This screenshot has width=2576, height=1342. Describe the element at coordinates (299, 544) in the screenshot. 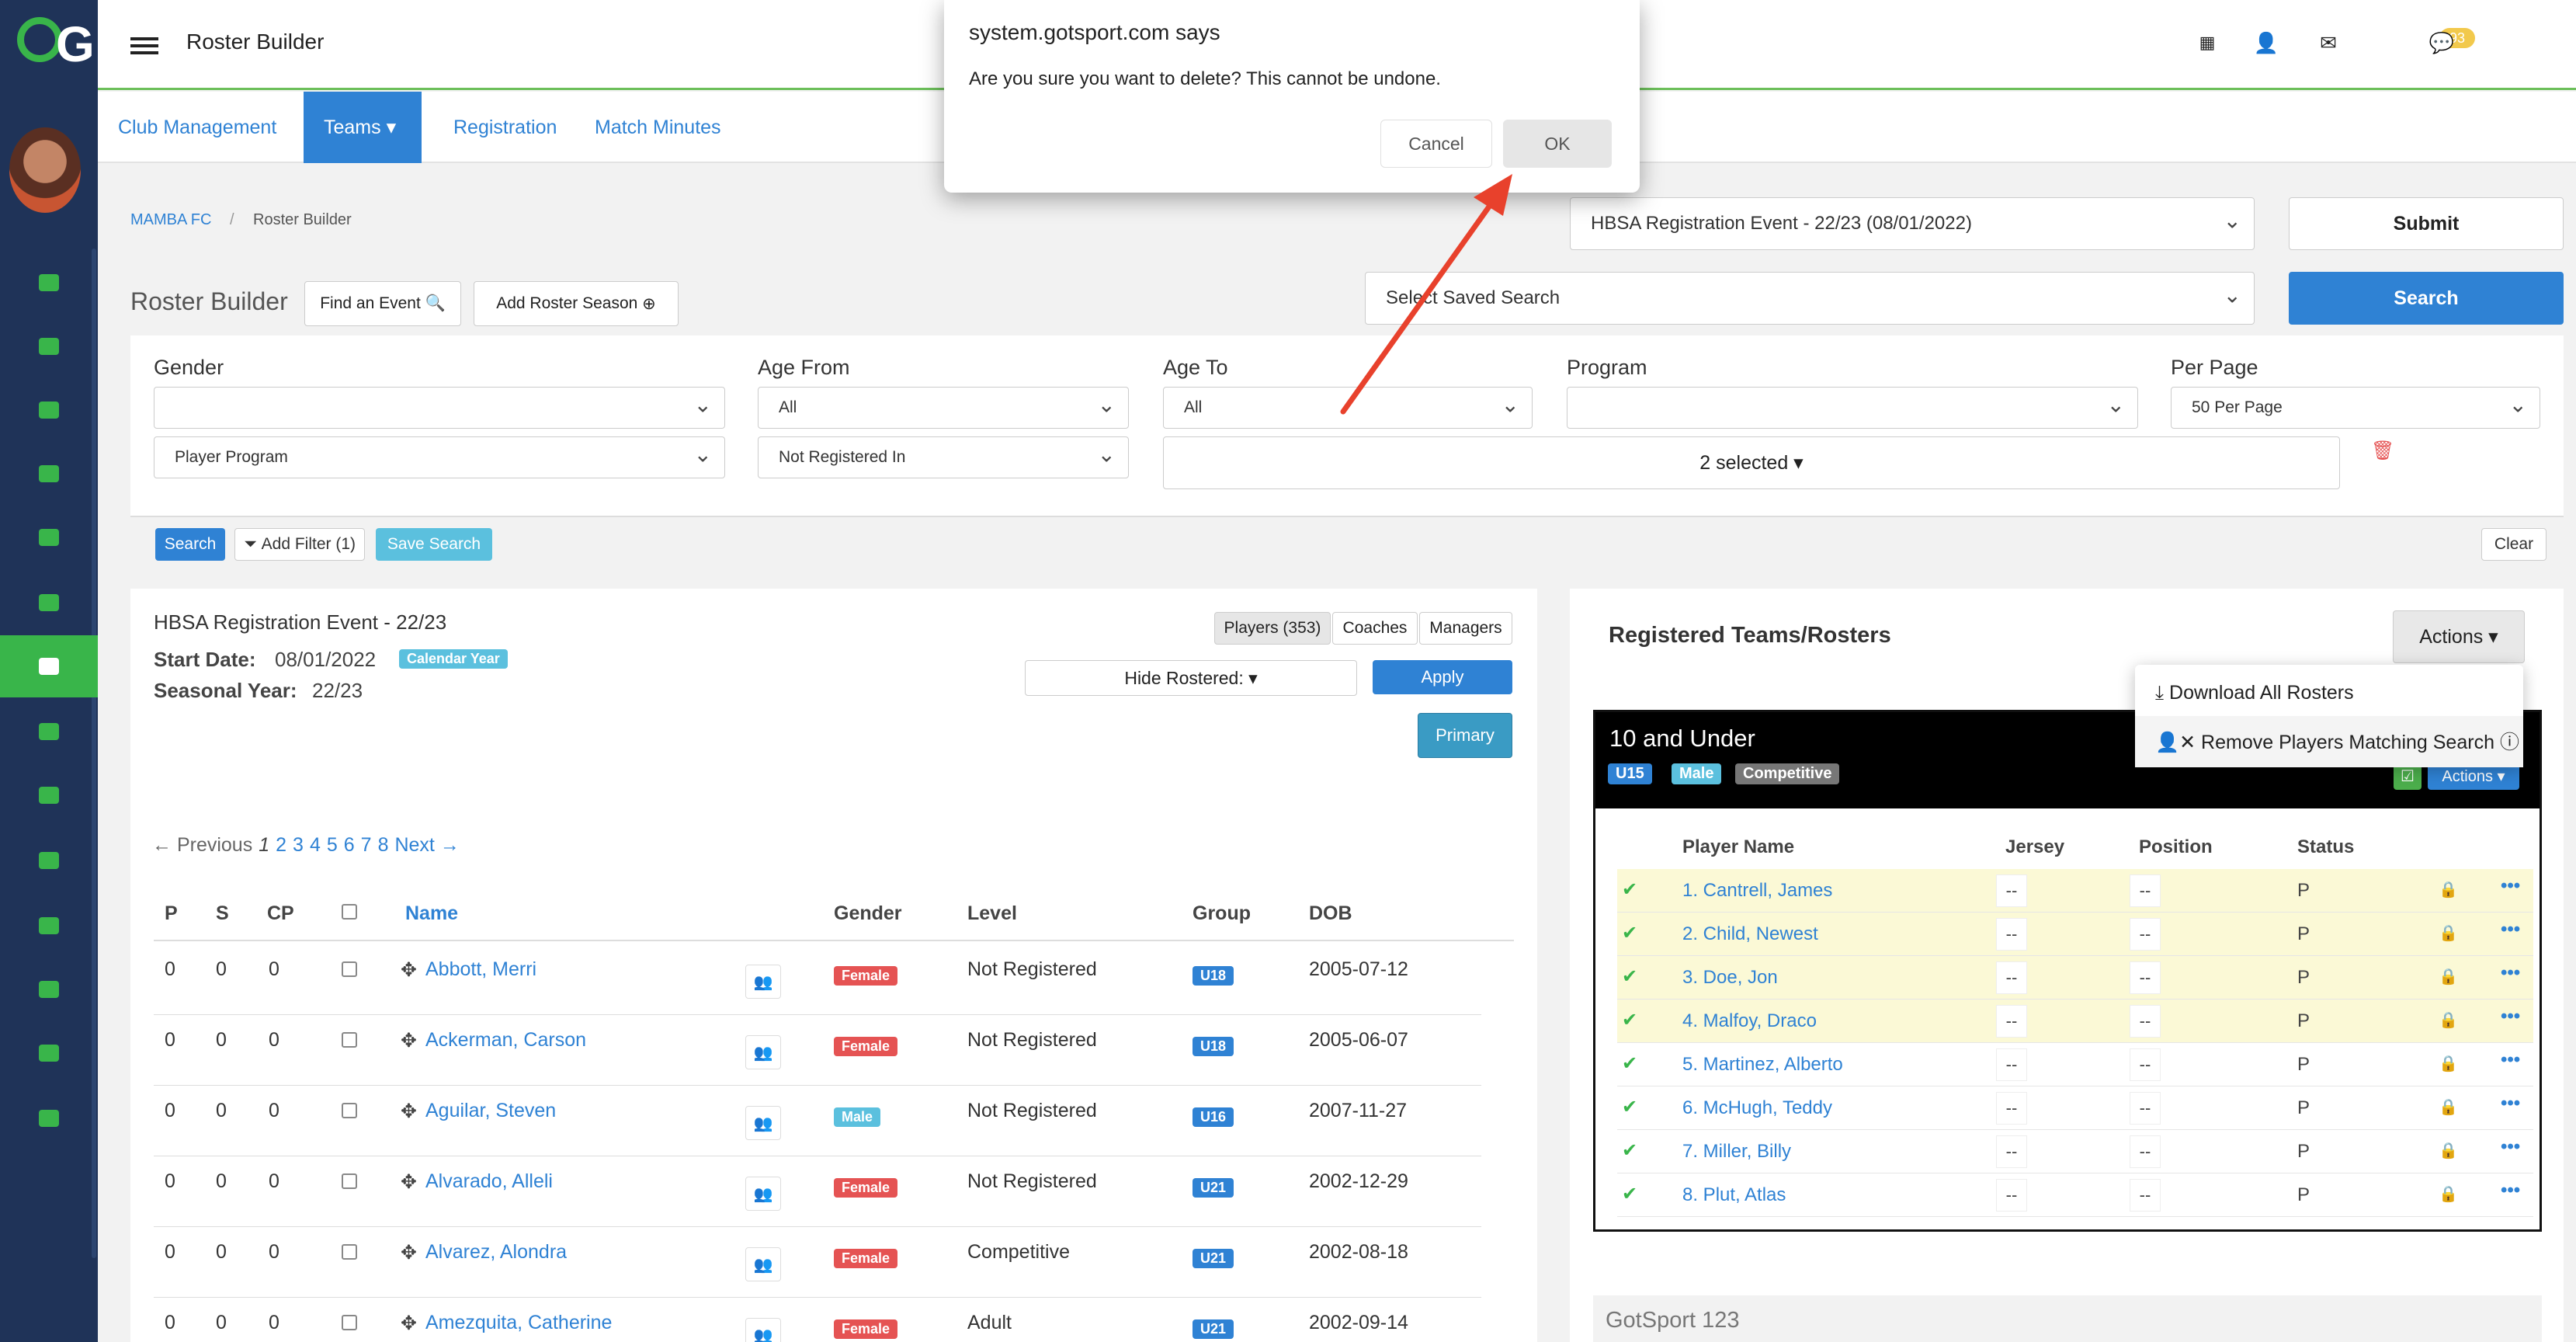

I see `add-filter-button: ⏷ Add Filter (1)` at that location.